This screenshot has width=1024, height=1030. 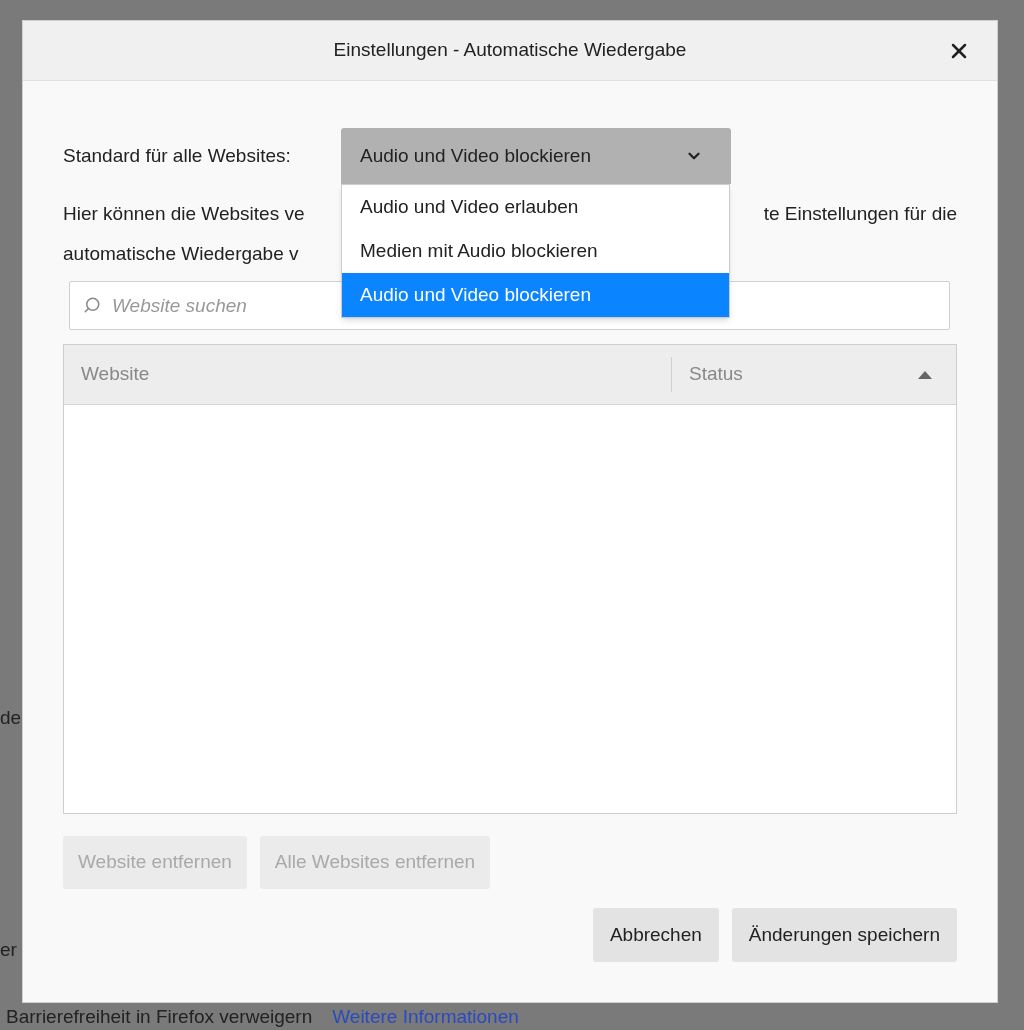 I want to click on description-text: Hier können die Websites ve, so click(x=184, y=213).